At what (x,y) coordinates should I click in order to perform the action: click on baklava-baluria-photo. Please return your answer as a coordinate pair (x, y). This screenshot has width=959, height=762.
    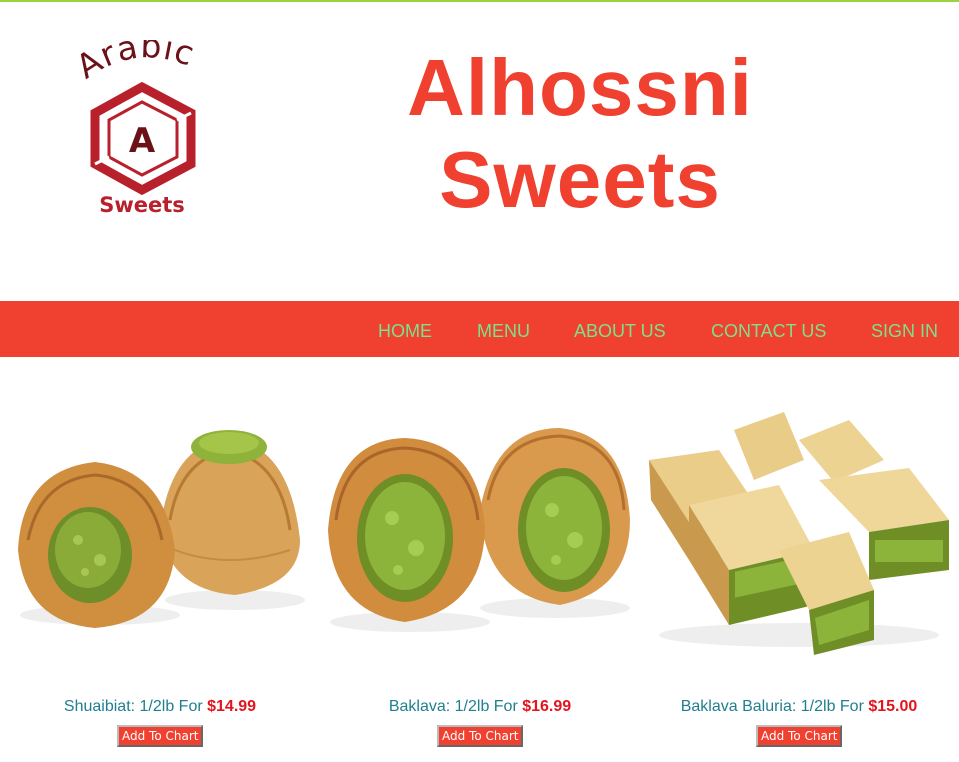
    Looking at the image, I should click on (799, 533).